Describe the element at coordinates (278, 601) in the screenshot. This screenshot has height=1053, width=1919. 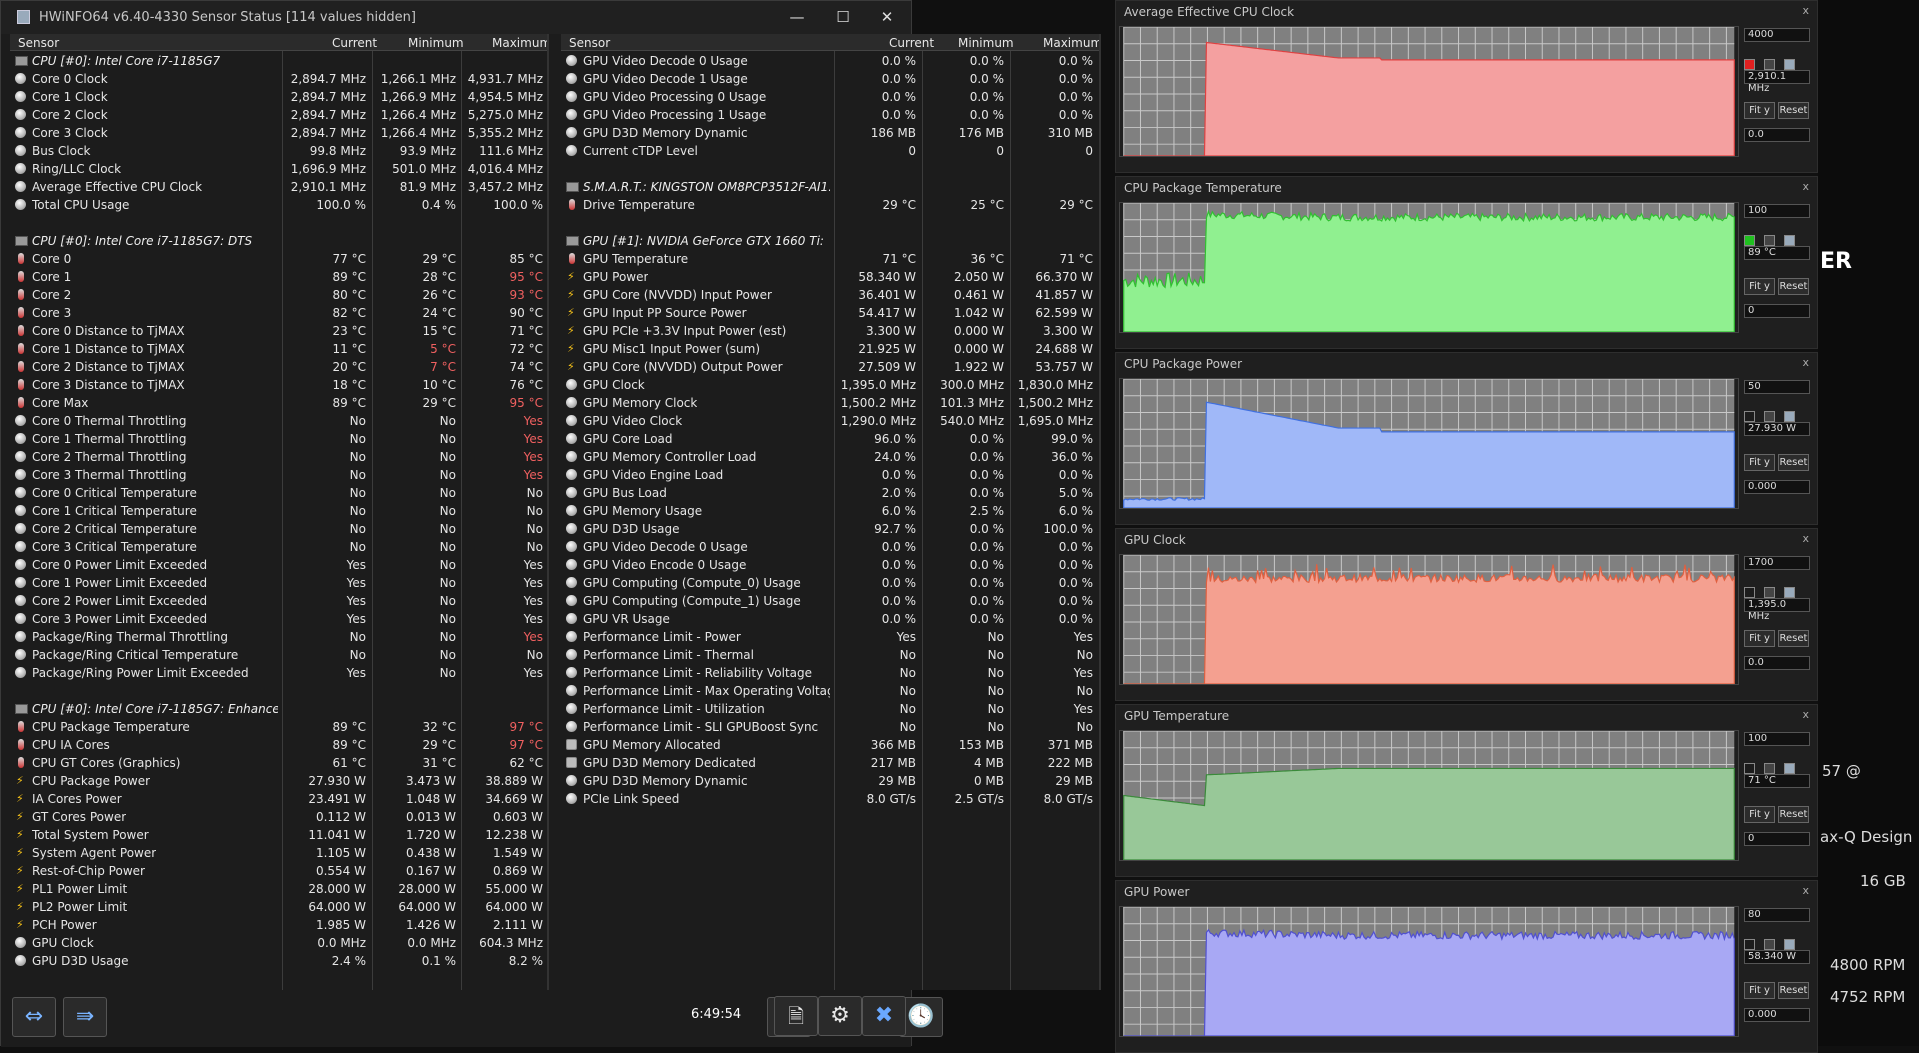
I see `table-row: Core 2 Power Limit Exceeded Yes No Yes` at that location.